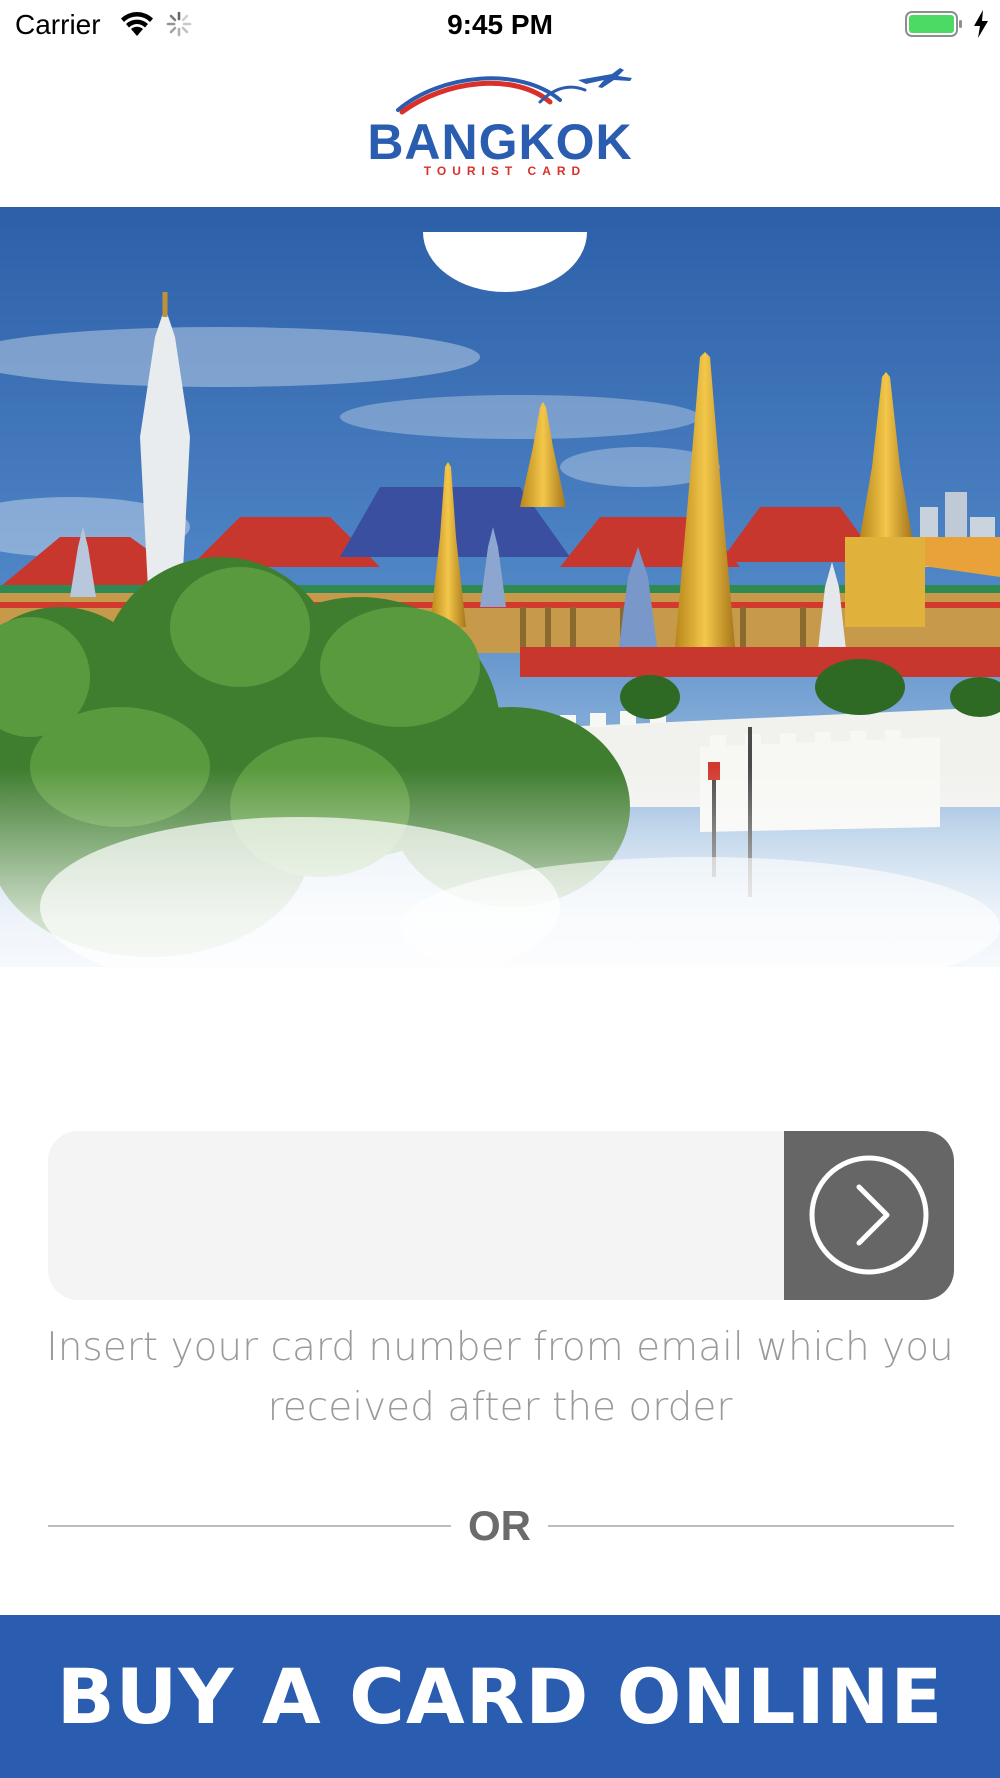  Describe the element at coordinates (500, 142) in the screenshot. I see `logo-wordmark: BANGKOK` at that location.